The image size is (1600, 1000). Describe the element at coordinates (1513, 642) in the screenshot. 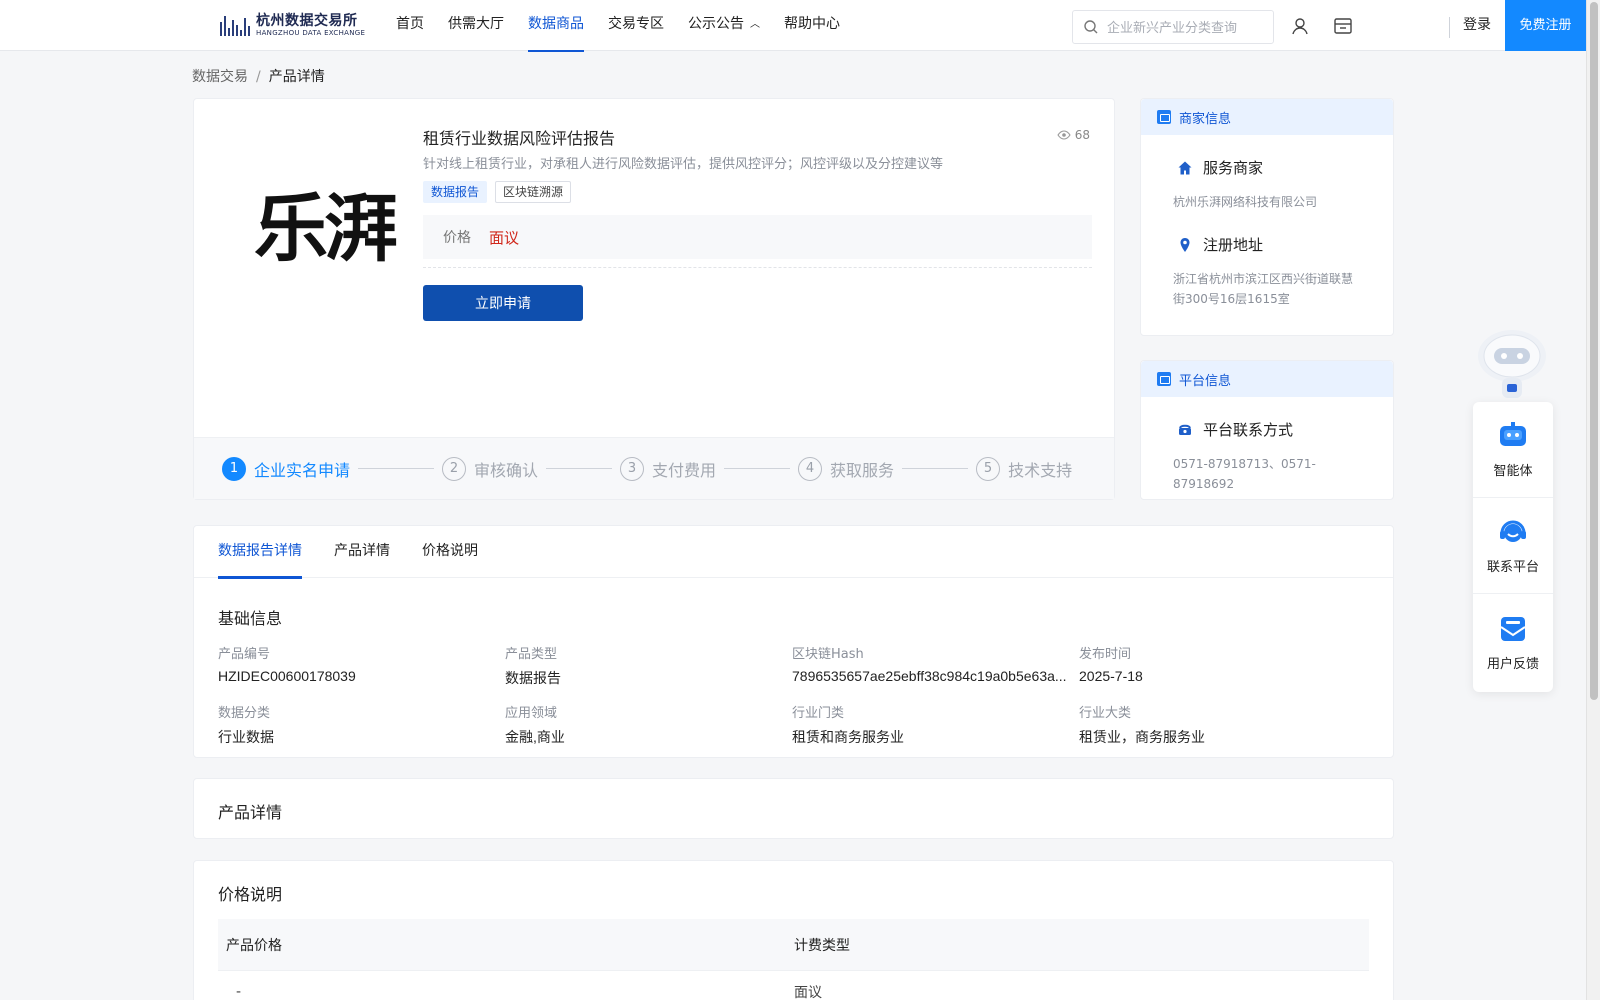

I see `float-feedback: 用户反馈` at that location.